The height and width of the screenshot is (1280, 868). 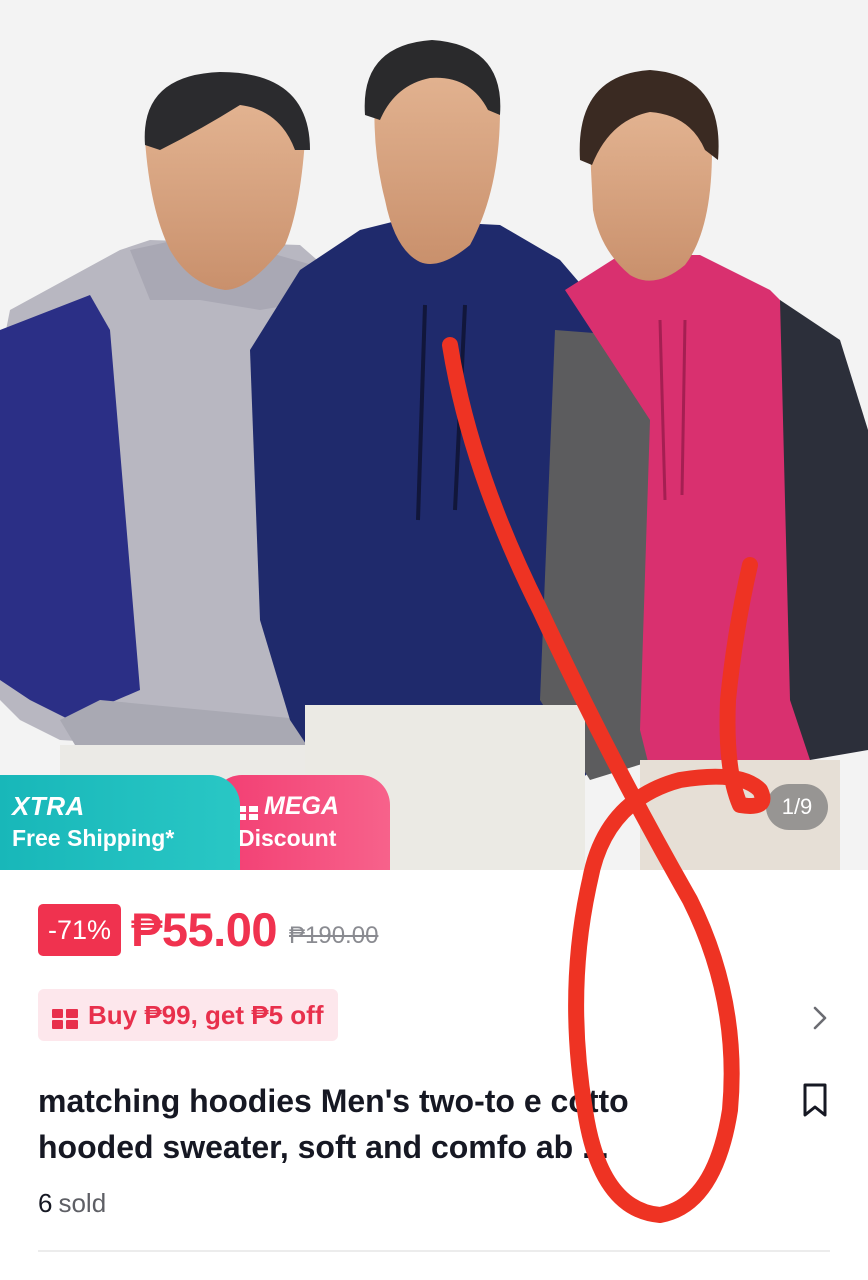 I want to click on xtra-subtitle: Free Shipping*, so click(x=93, y=838).